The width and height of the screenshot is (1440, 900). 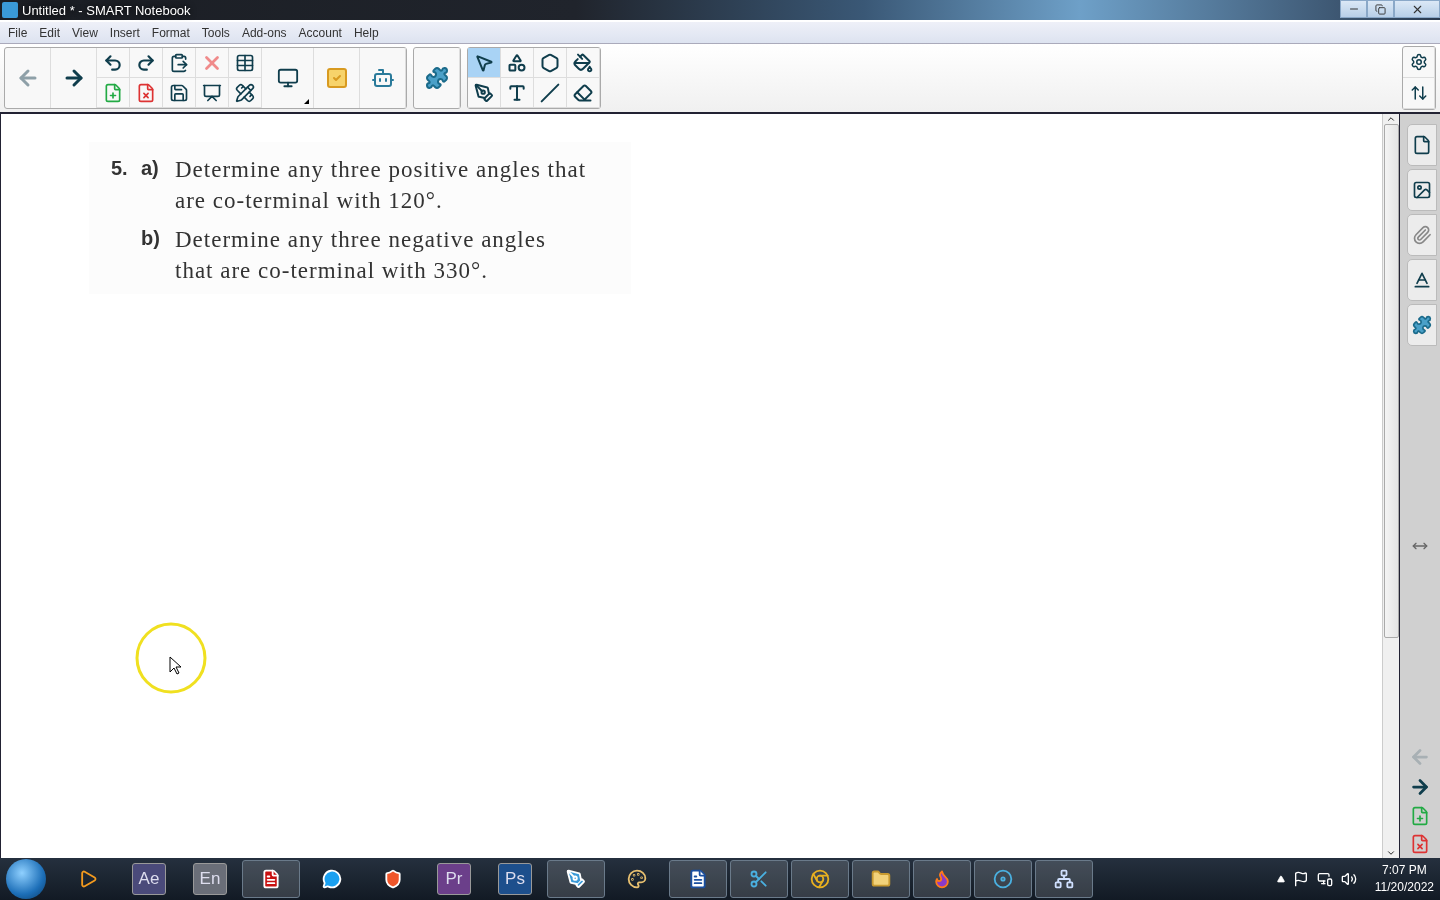 I want to click on text-tool-icon, so click(x=517, y=92).